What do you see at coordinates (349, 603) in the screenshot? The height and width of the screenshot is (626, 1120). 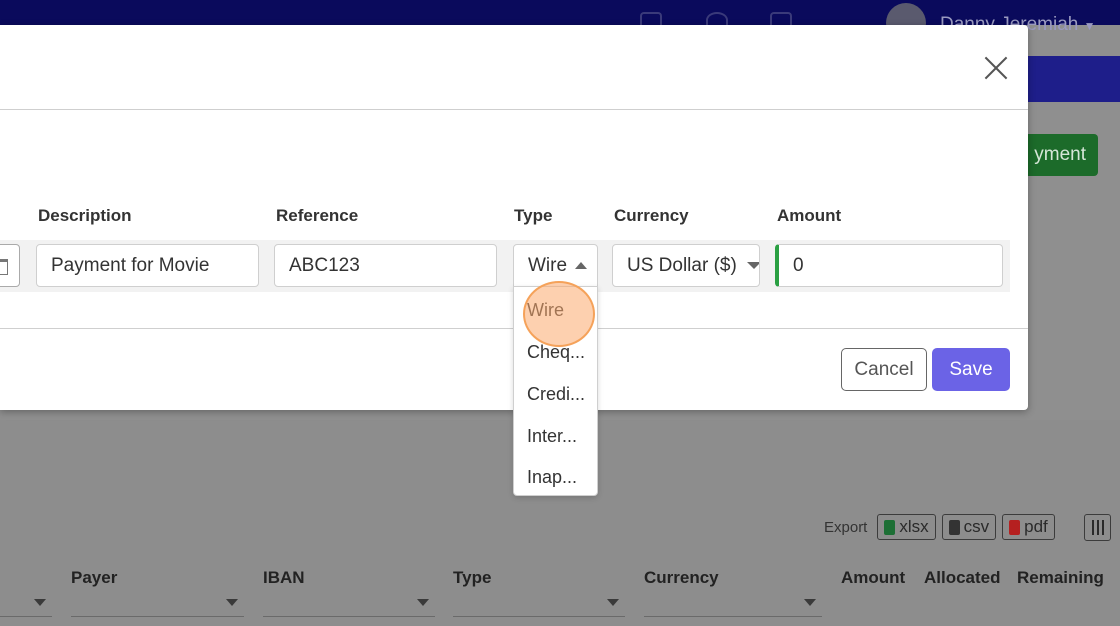 I see `filter-select-iban` at bounding box center [349, 603].